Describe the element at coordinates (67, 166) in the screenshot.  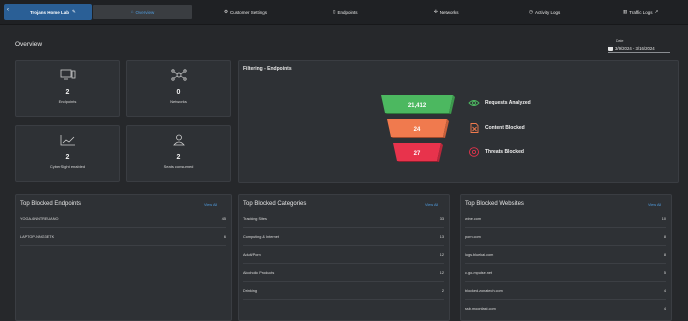
I see `cybersight-label: CyberSight enabled` at that location.